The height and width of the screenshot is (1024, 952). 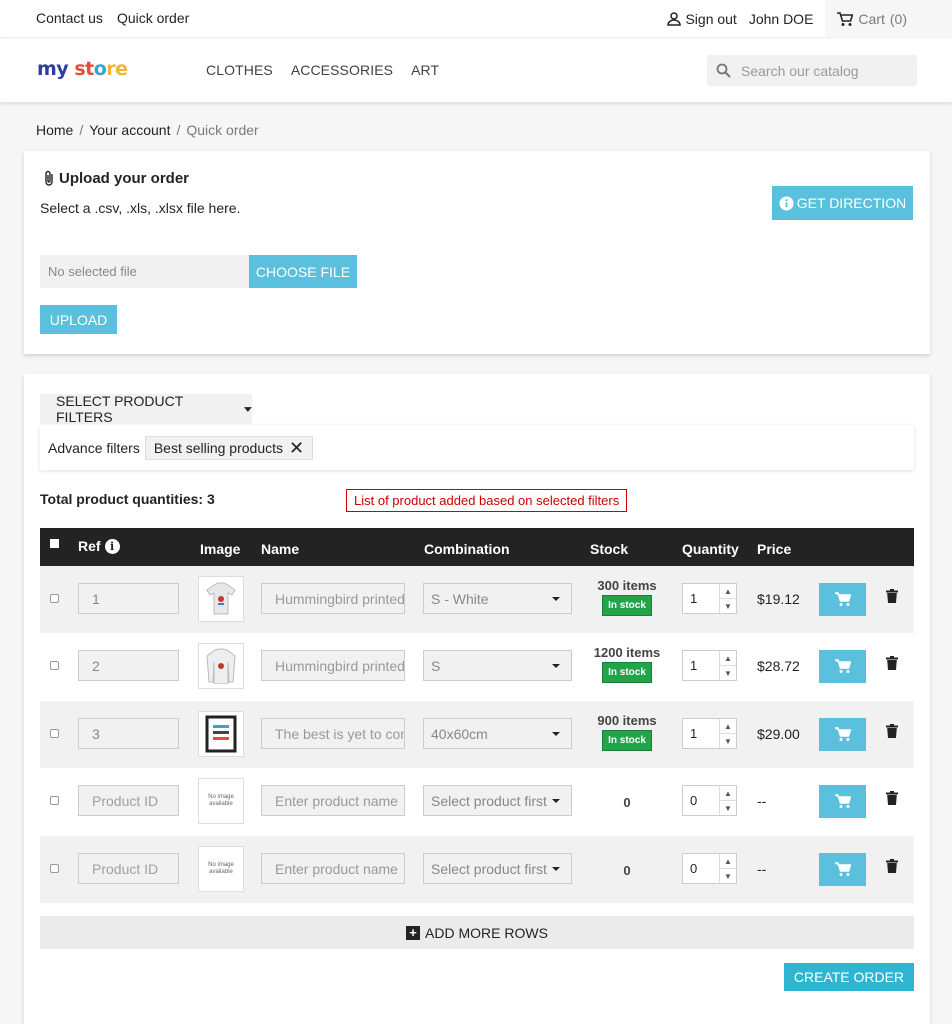 I want to click on search-input, so click(x=821, y=70).